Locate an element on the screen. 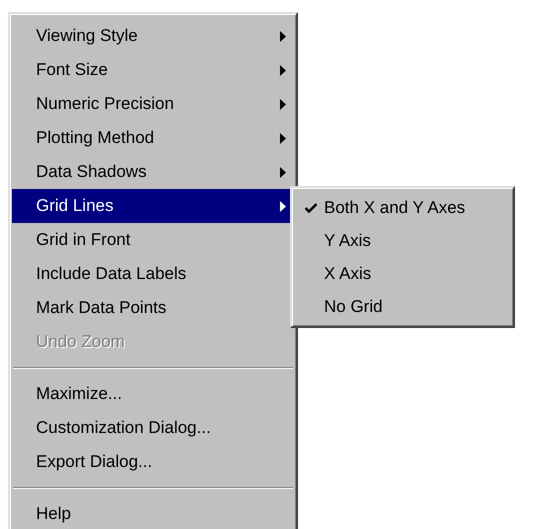  menu-item: Font Size is located at coordinates (153, 70).